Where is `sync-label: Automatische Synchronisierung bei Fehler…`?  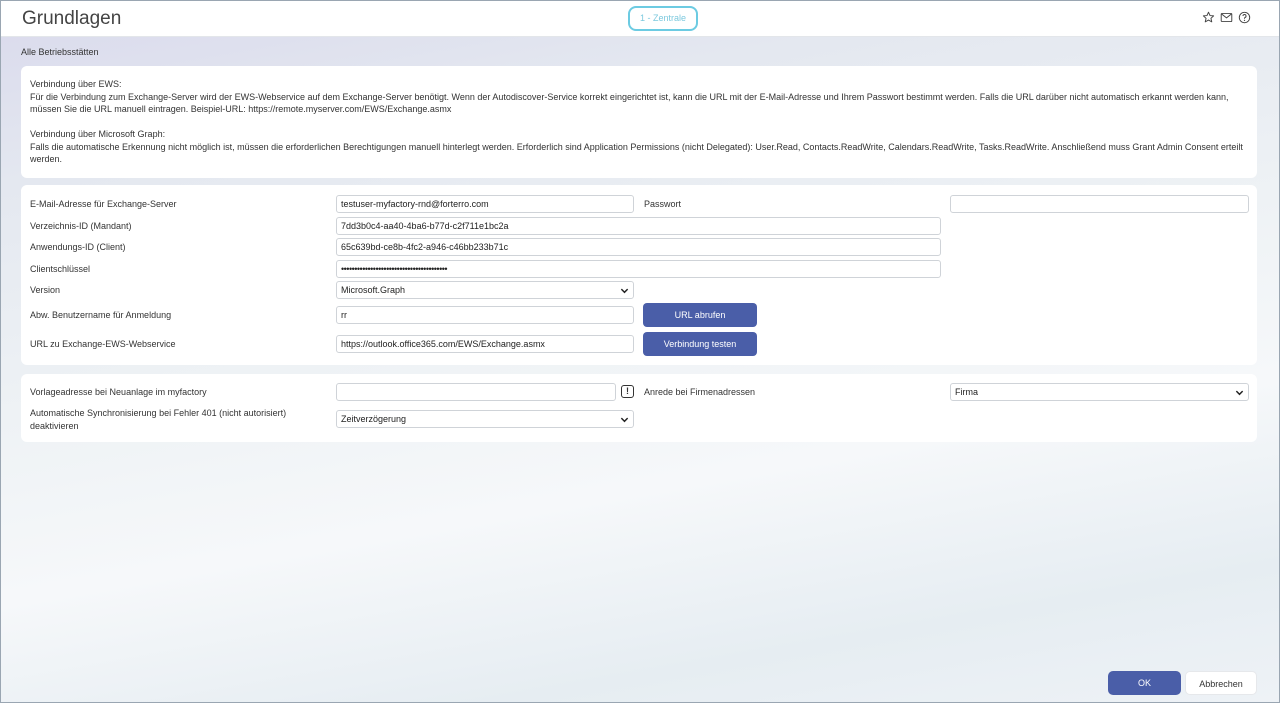 sync-label: Automatische Synchronisierung bei Fehler… is located at coordinates (158, 419).